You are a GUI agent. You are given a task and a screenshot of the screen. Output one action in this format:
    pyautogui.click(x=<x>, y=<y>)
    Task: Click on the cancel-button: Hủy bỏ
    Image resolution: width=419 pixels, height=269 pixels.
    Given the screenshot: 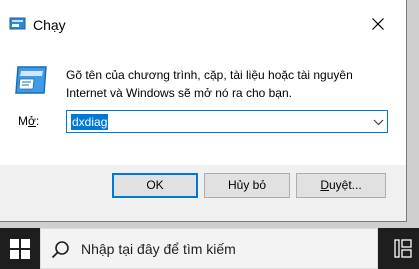 What is the action you would take?
    pyautogui.click(x=247, y=185)
    